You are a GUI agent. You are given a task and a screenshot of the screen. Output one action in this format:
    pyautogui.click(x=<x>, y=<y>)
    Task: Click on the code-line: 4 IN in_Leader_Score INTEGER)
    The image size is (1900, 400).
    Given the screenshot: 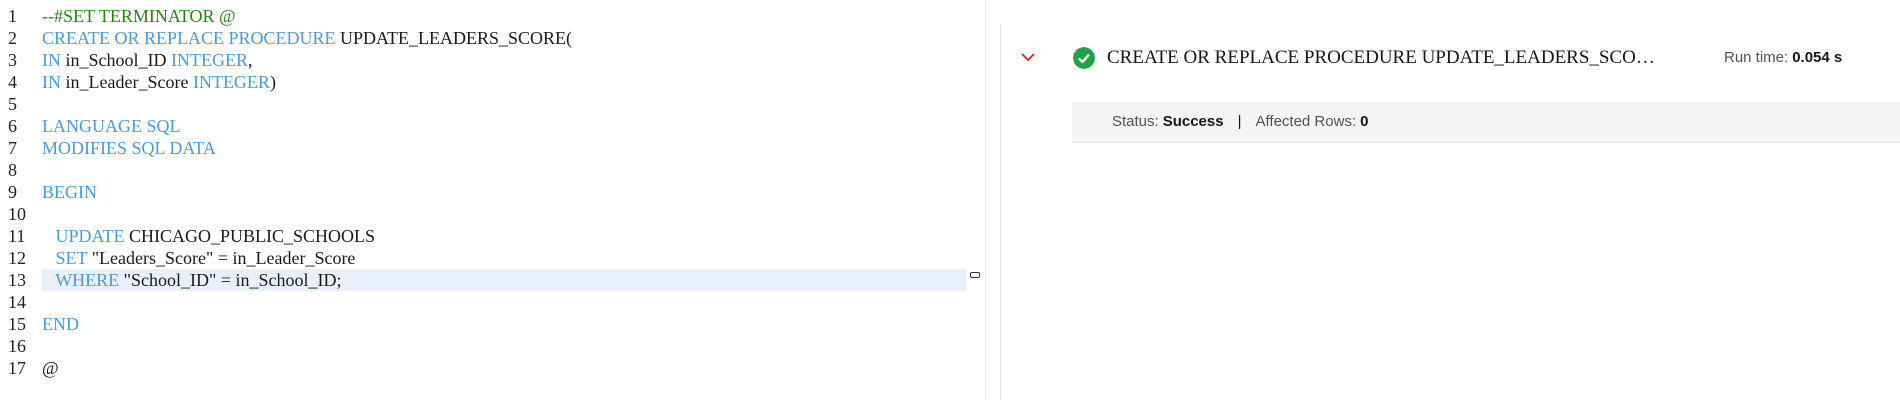 What is the action you would take?
    pyautogui.click(x=492, y=82)
    